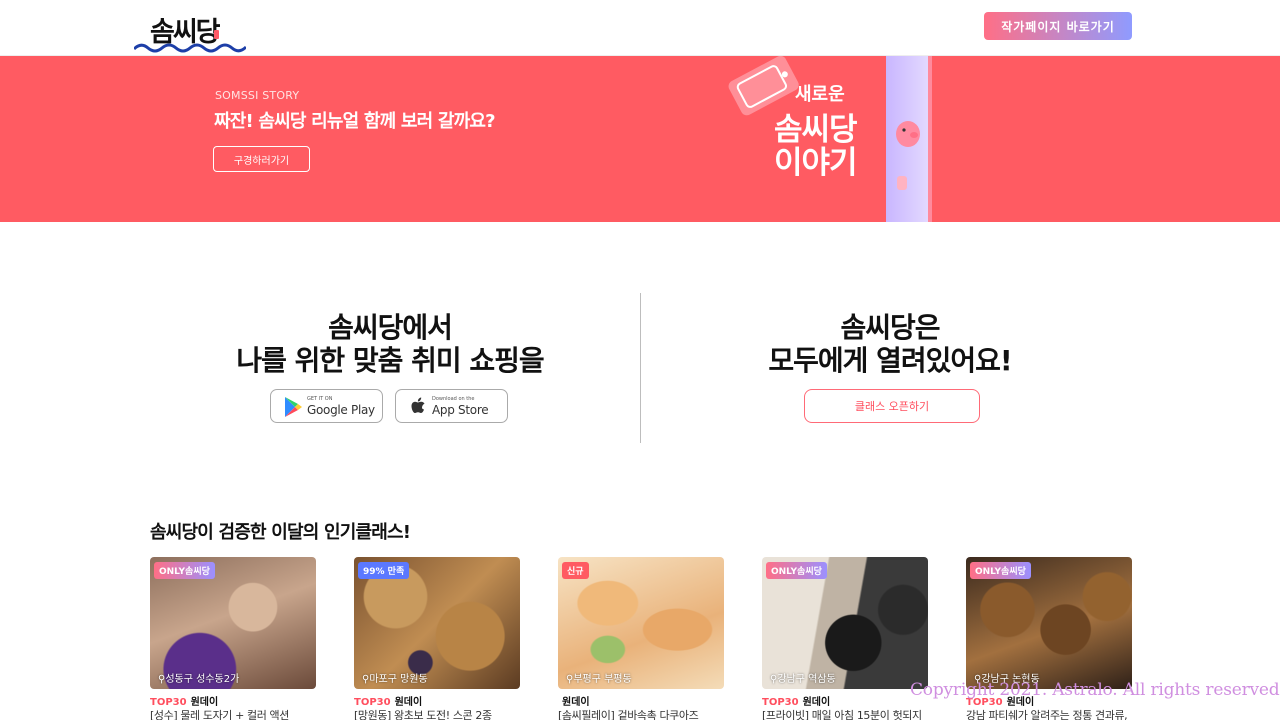  I want to click on book-spine-edge, so click(930, 139).